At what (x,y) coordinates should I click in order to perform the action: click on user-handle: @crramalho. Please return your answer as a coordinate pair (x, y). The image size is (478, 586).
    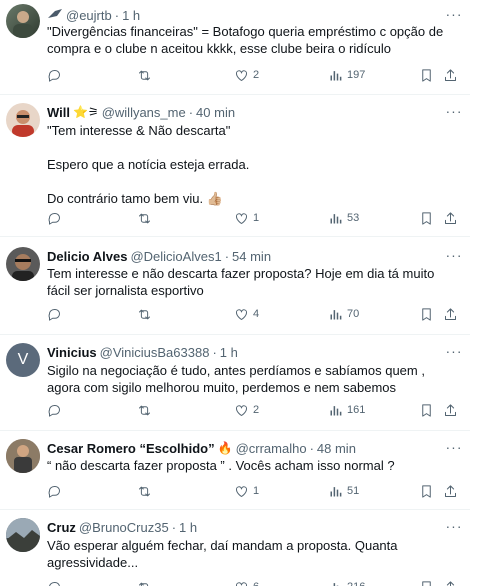
    Looking at the image, I should click on (271, 448).